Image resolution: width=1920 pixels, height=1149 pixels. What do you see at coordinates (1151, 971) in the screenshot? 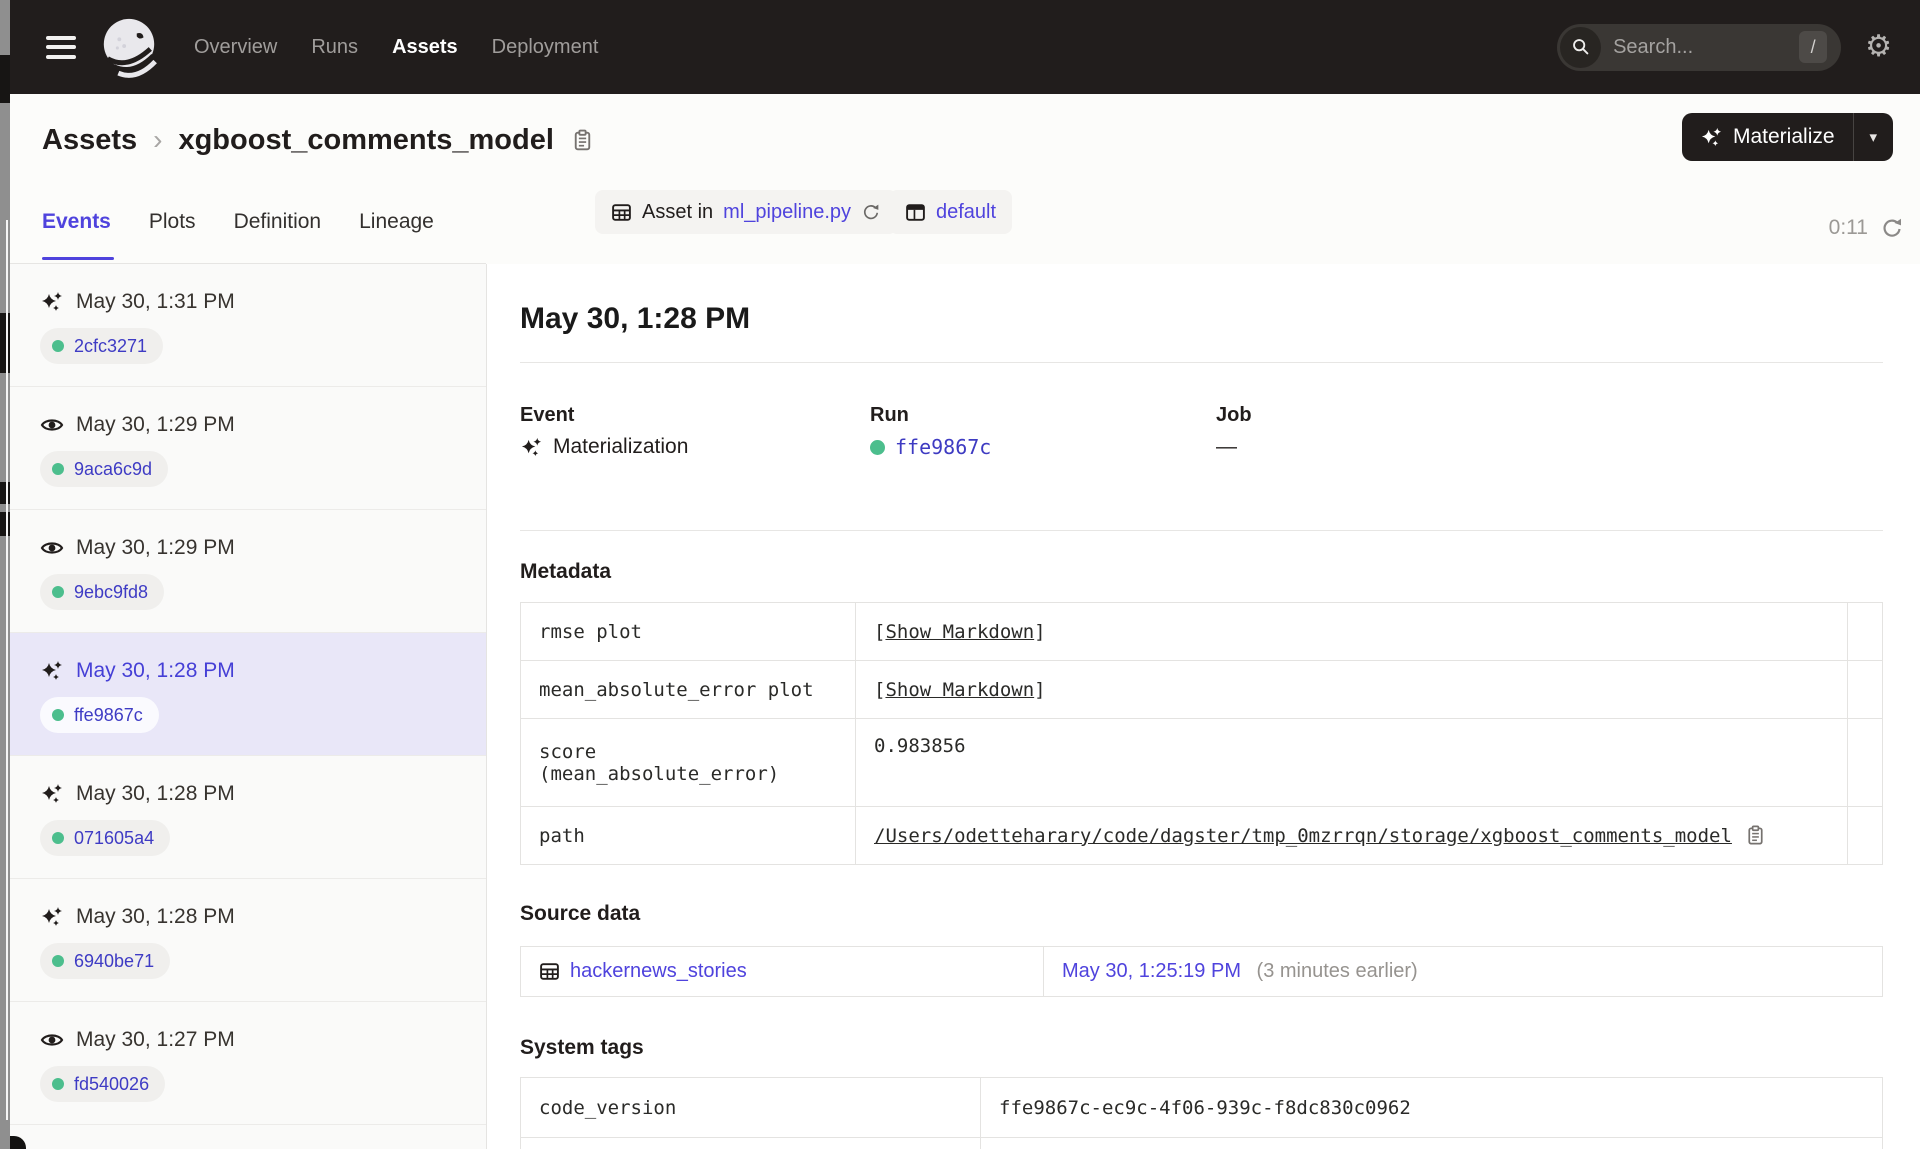
I see `source-timestamp-link: May 30, 1:25:19 PM` at bounding box center [1151, 971].